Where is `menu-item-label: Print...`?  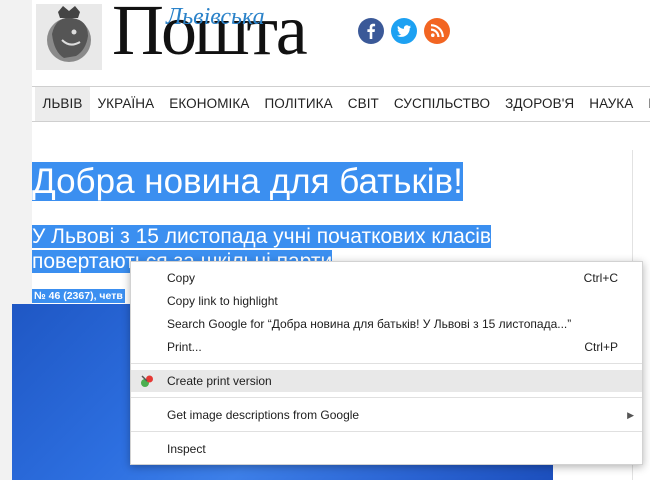 menu-item-label: Print... is located at coordinates (184, 347).